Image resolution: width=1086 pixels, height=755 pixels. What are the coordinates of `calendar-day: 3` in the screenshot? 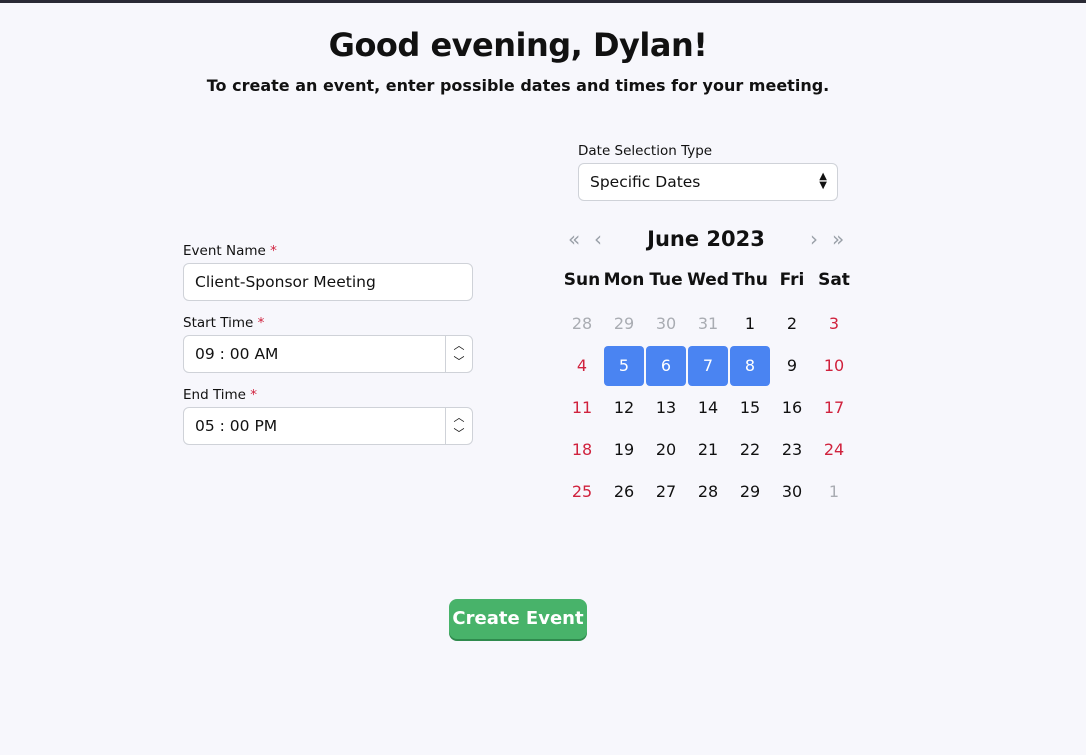 It's located at (834, 324).